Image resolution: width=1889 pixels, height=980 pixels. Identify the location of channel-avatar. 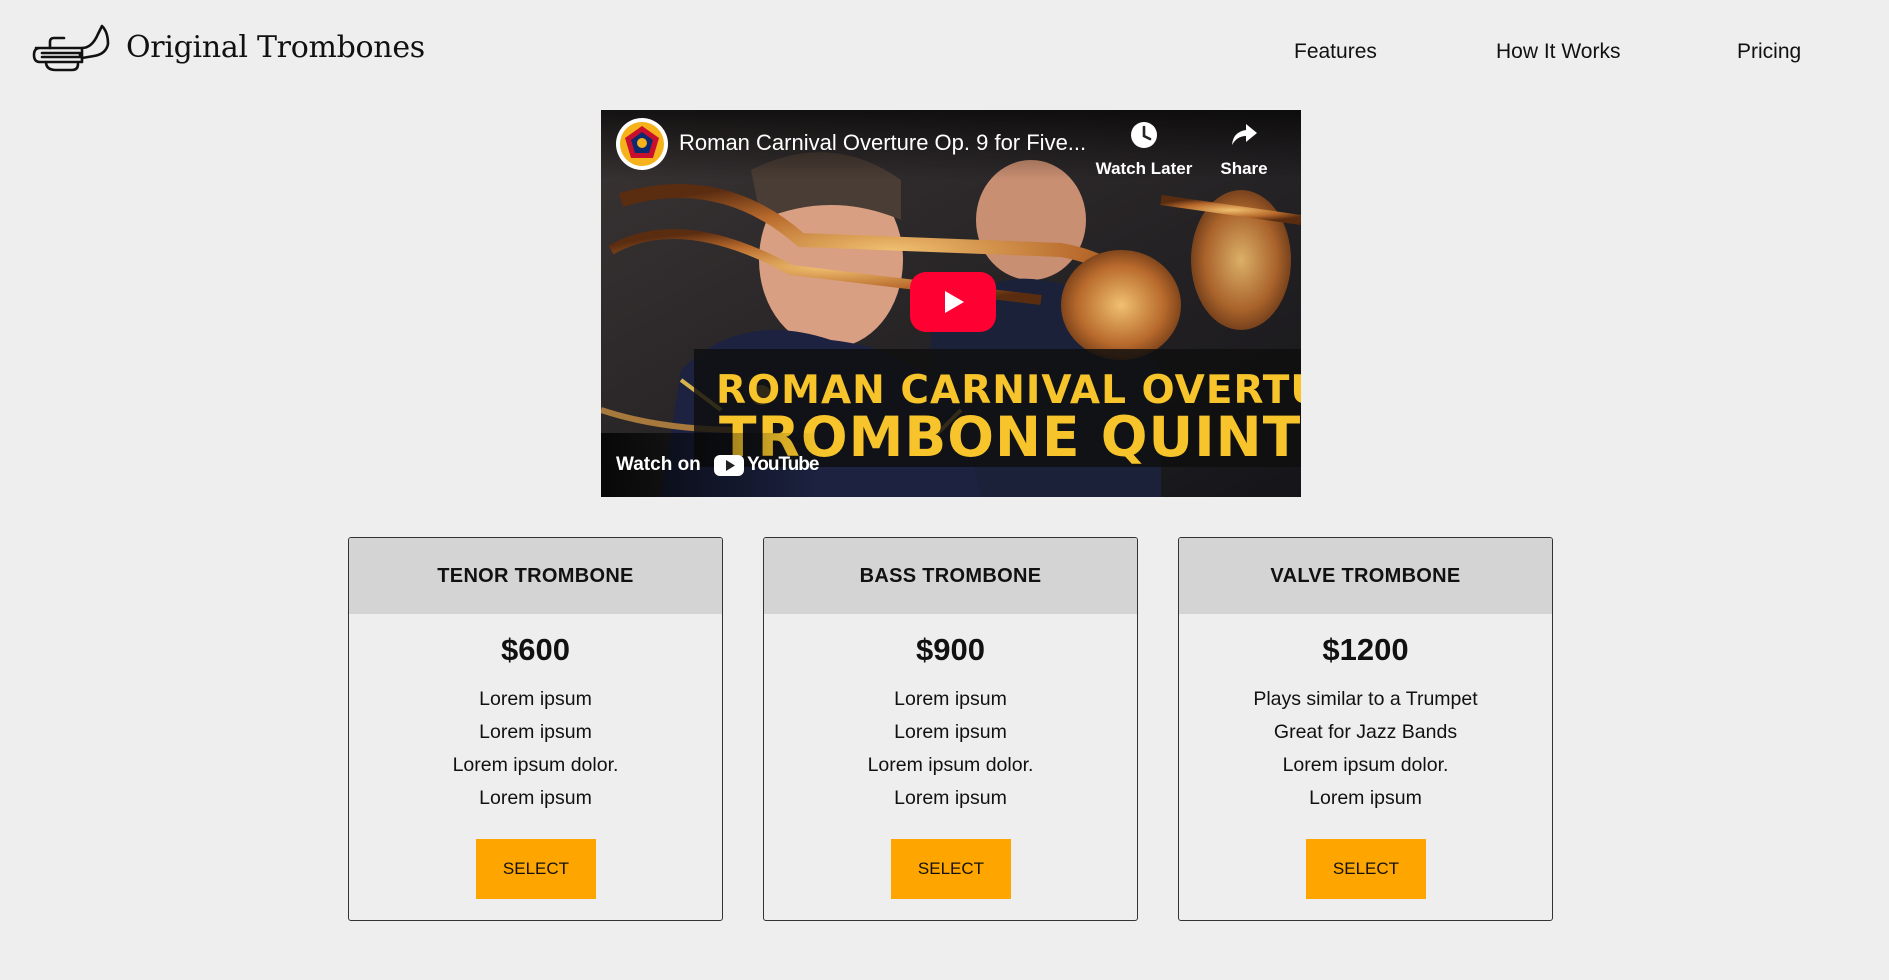
(642, 144).